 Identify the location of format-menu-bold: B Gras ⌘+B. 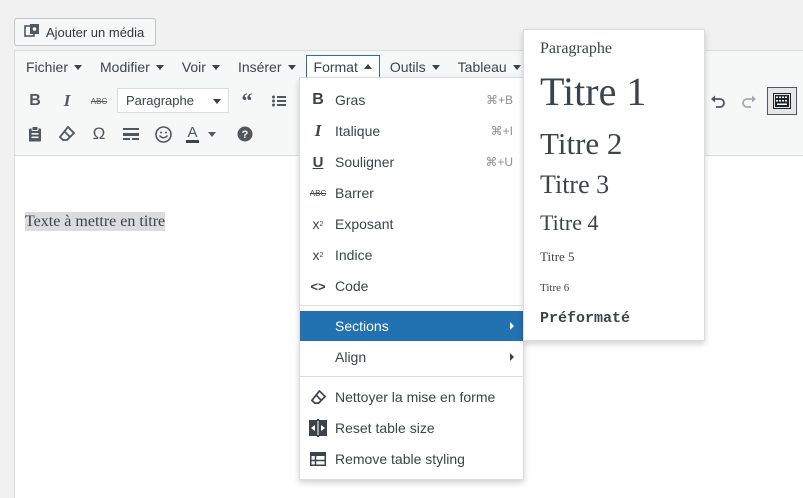
(411, 100).